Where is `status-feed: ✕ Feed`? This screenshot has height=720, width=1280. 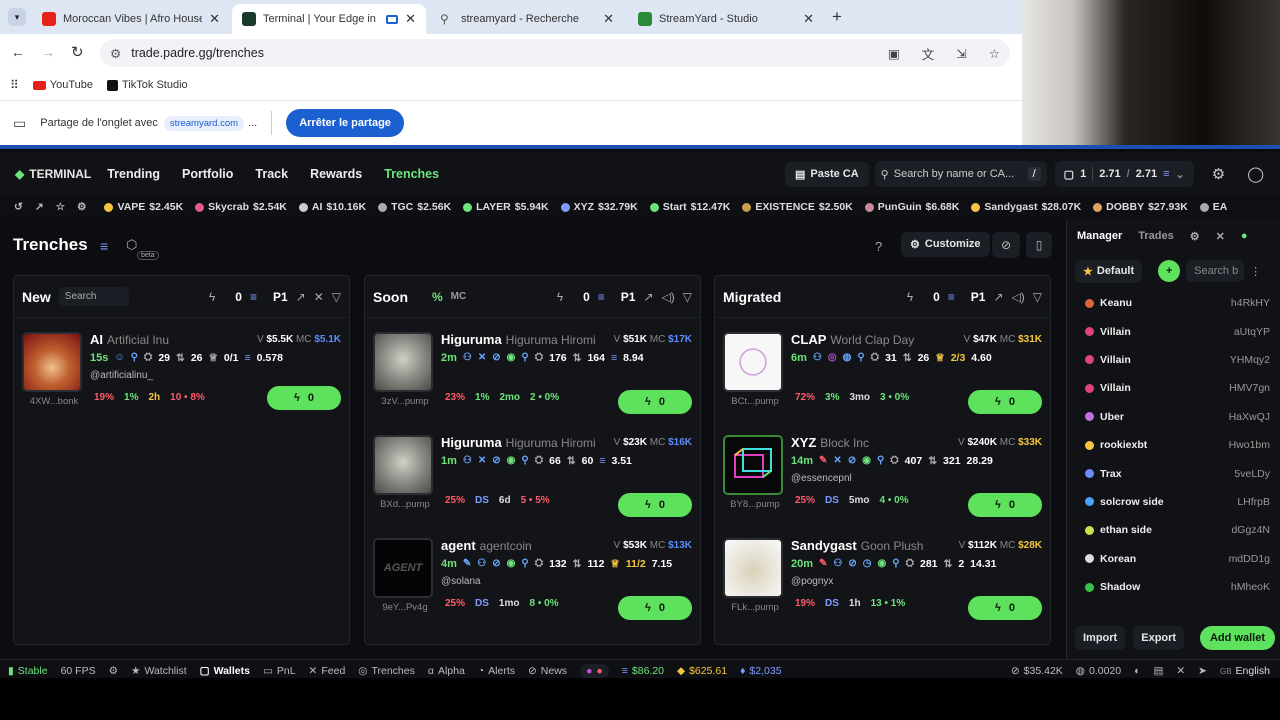
status-feed: ✕ Feed is located at coordinates (327, 671).